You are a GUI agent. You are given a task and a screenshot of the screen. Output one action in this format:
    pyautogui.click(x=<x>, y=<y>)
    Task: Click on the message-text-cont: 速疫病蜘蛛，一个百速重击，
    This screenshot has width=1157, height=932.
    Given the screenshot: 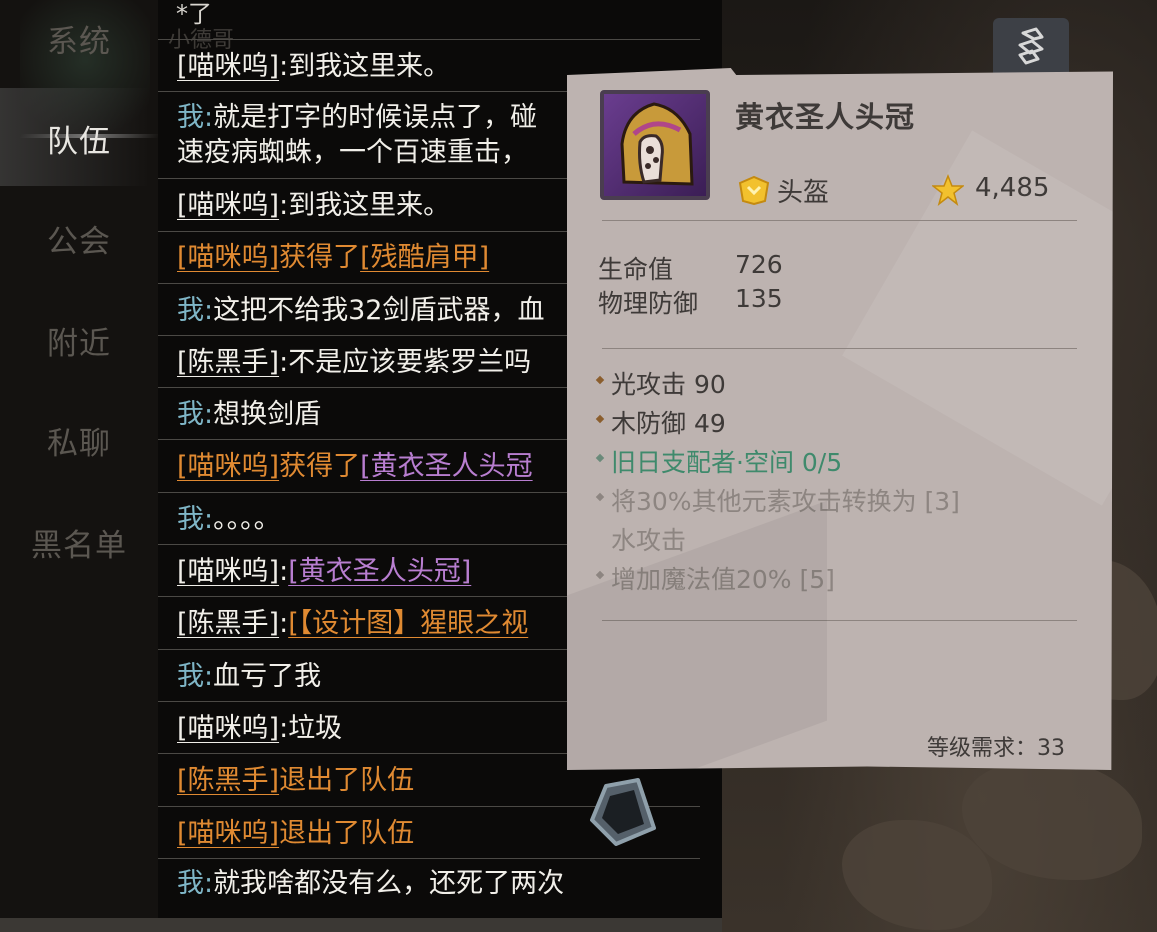 What is the action you would take?
    pyautogui.click(x=352, y=152)
    